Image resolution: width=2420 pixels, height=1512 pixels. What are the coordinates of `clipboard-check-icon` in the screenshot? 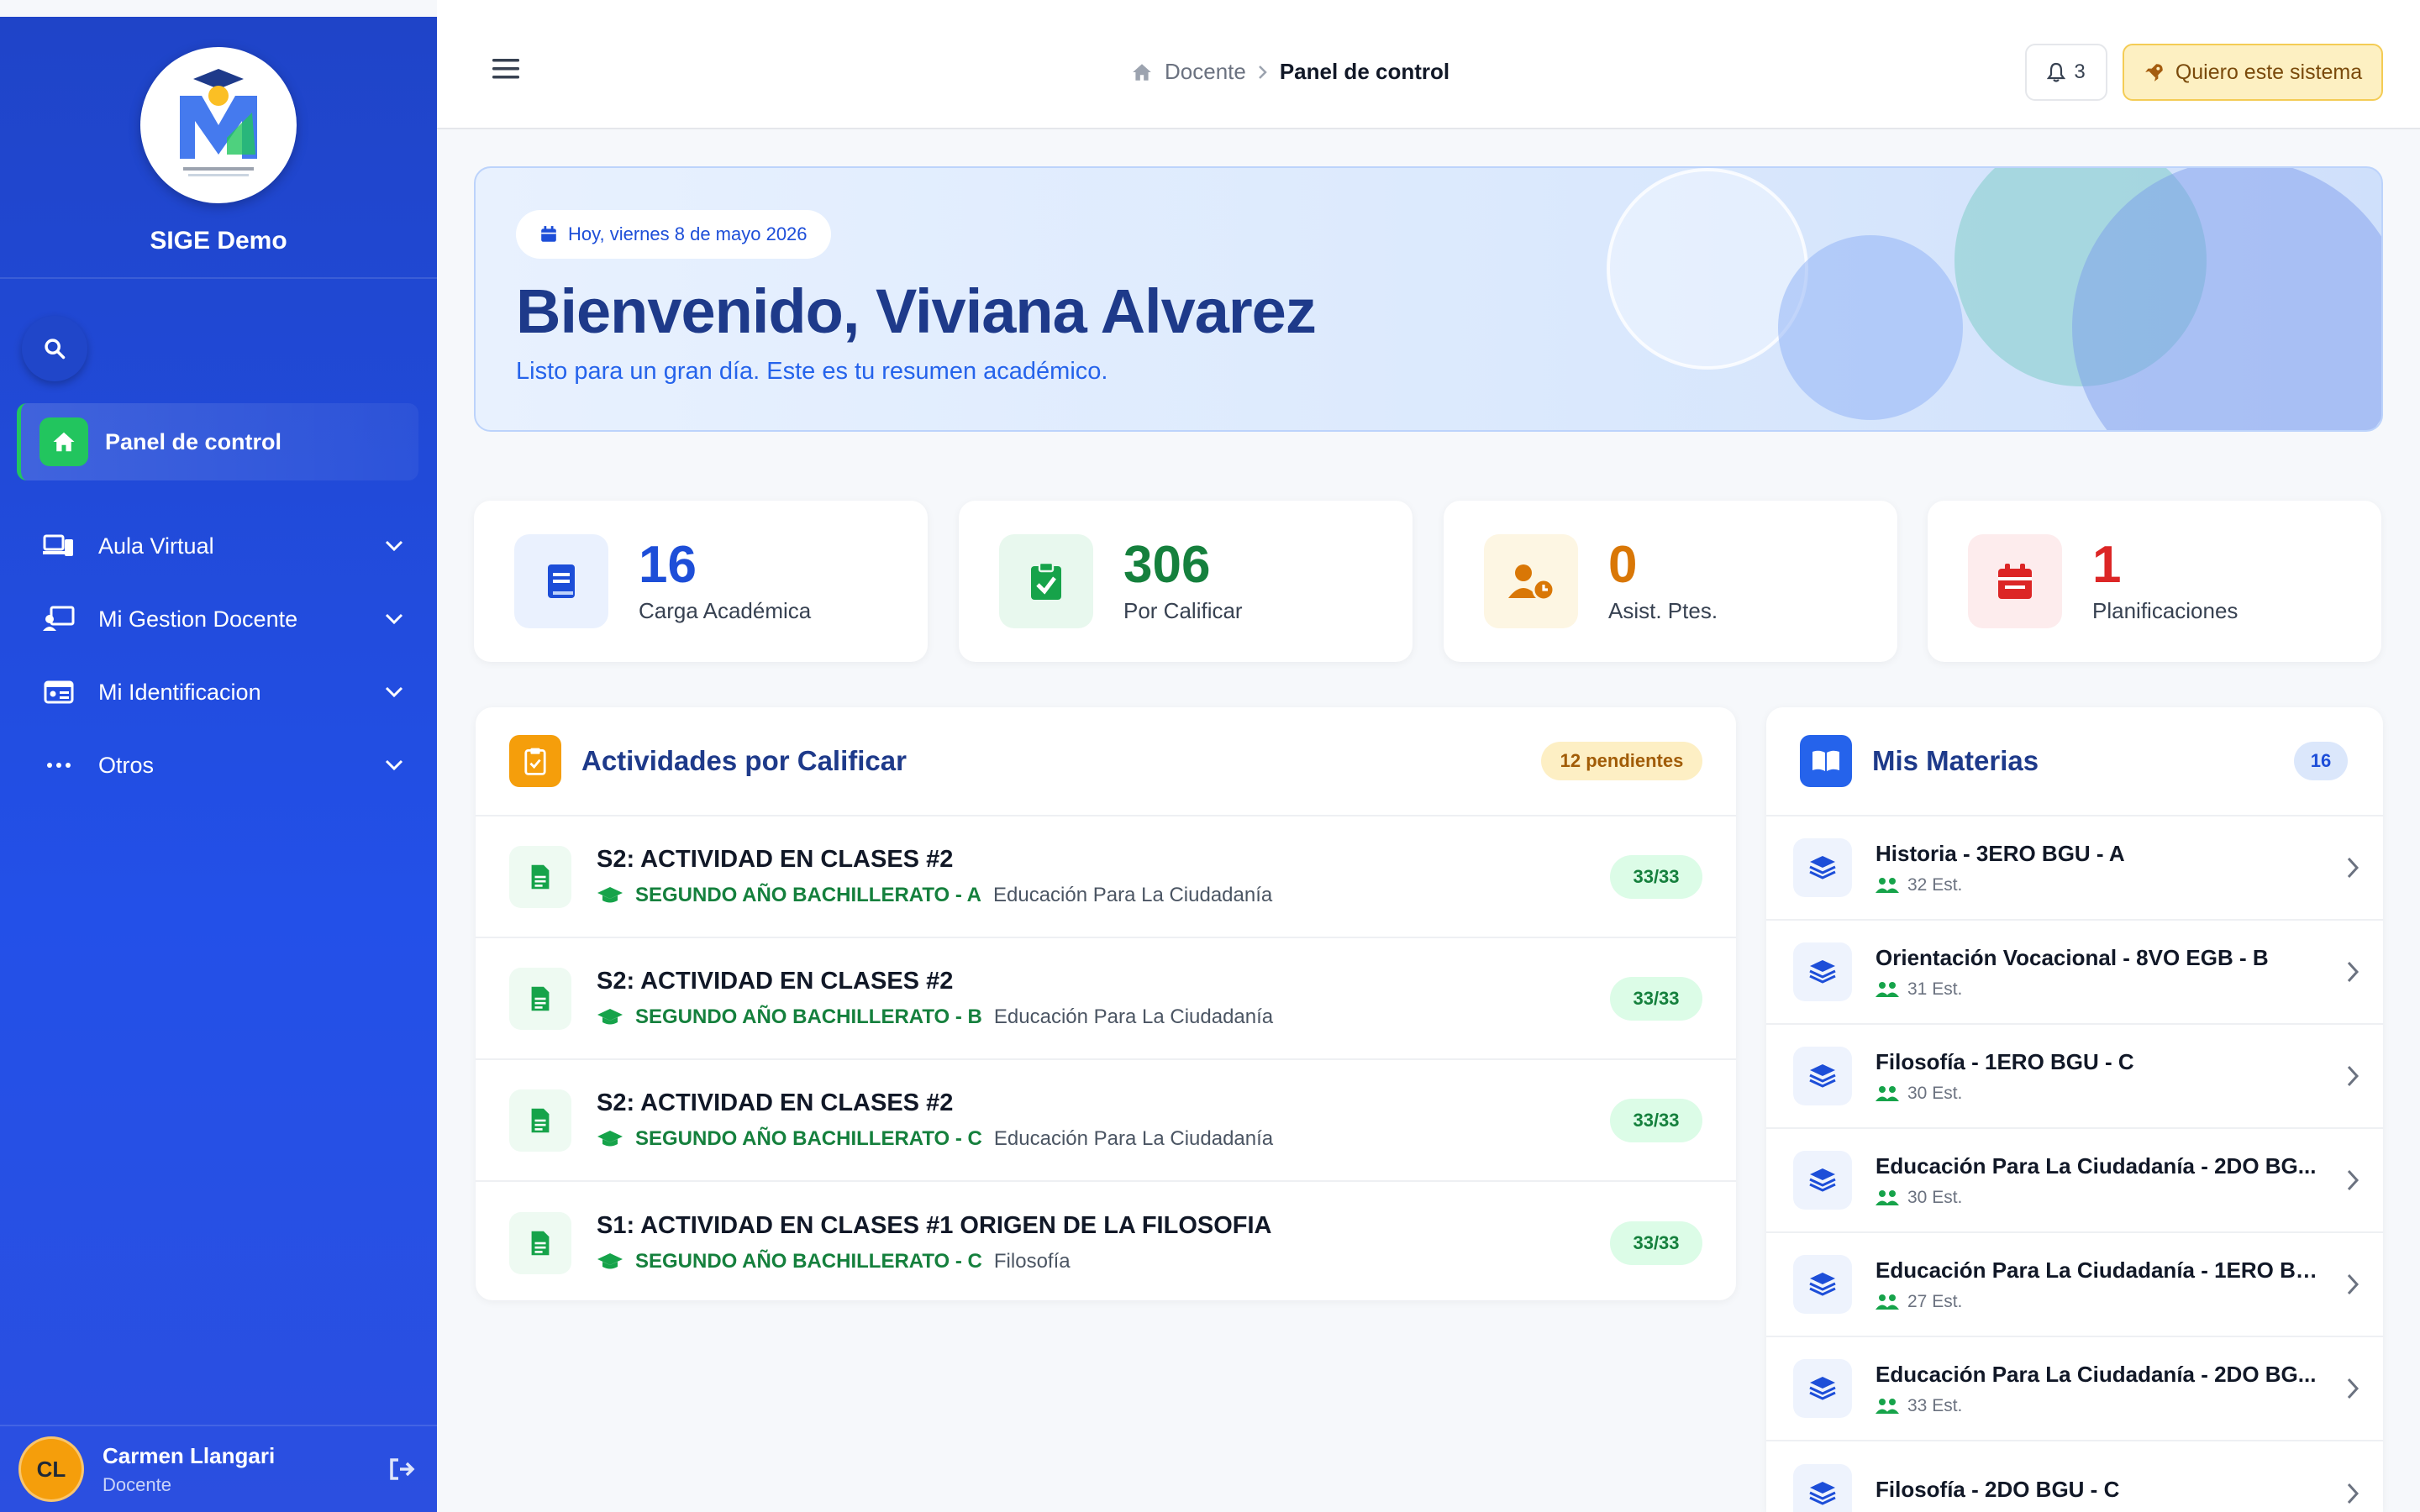 It's located at (1046, 581).